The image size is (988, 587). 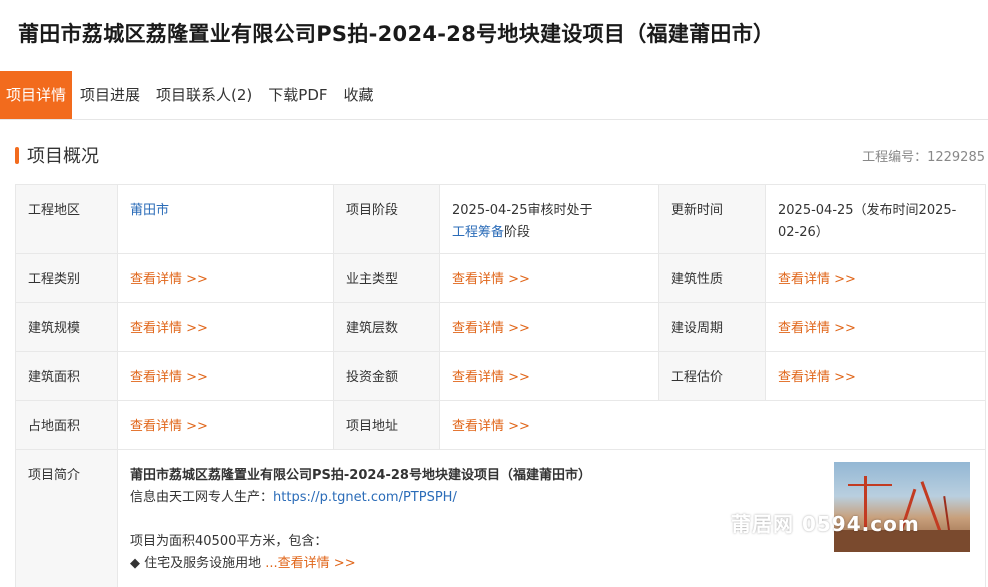 I want to click on investment-label: 投资金额, so click(x=386, y=376).